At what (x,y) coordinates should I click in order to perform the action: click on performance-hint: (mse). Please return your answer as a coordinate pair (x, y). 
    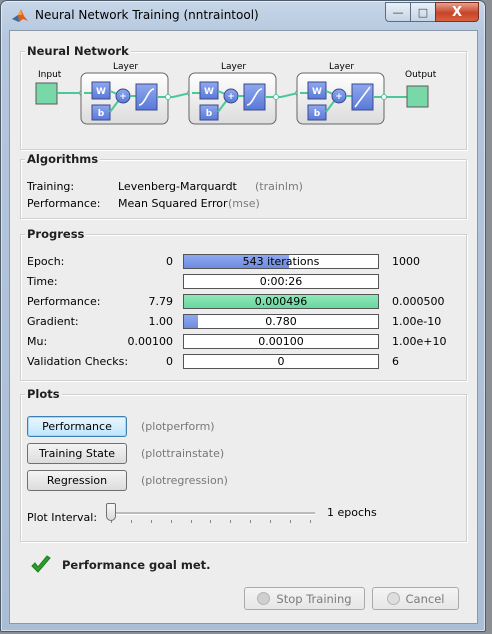
    Looking at the image, I should click on (244, 203).